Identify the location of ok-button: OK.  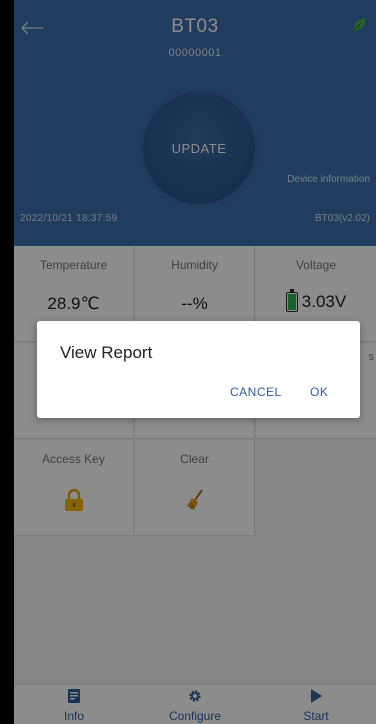
(319, 392).